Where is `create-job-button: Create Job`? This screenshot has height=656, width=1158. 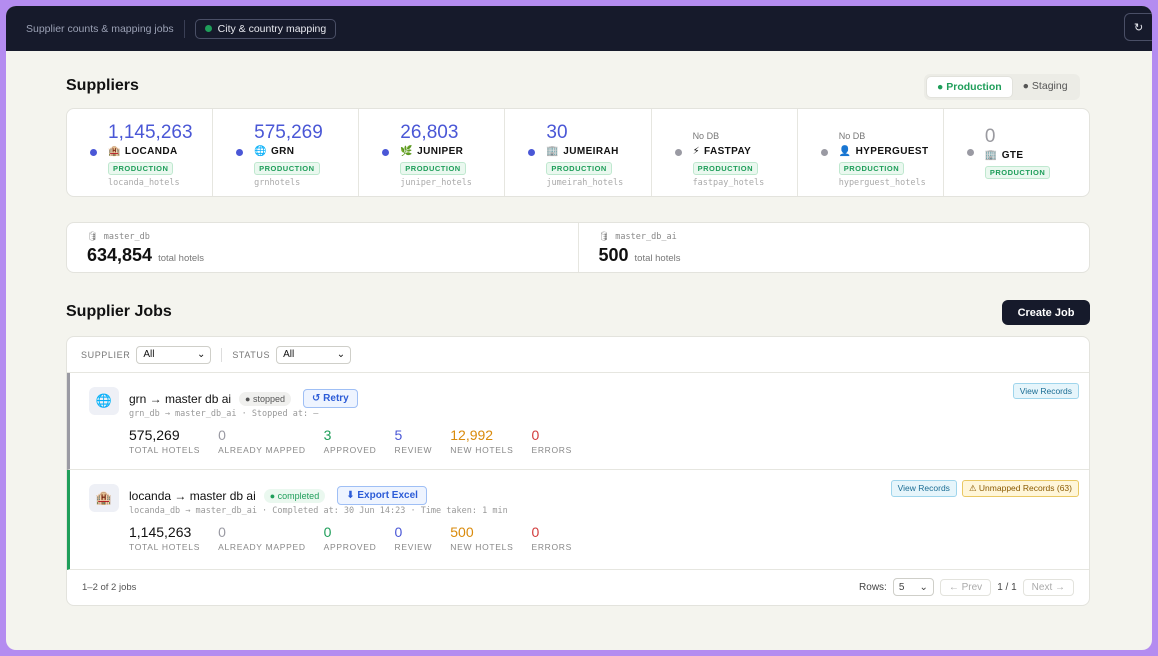
create-job-button: Create Job is located at coordinates (1046, 312).